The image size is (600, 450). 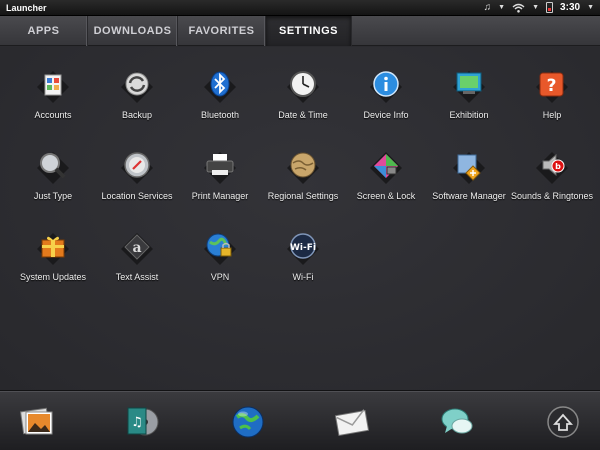 I want to click on magnifier-icon, so click(x=53, y=168).